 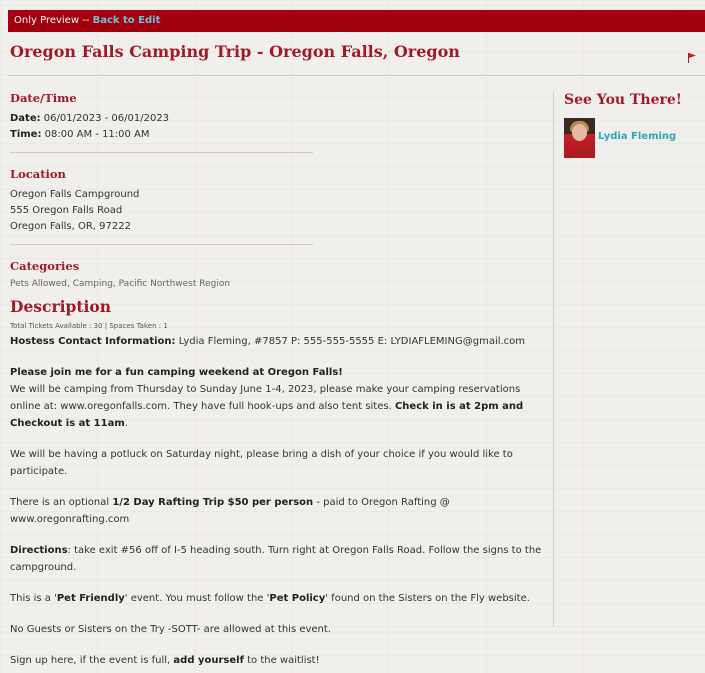 I want to click on attendees-sidebar: See You There! Lydia Fleming, so click(x=634, y=125).